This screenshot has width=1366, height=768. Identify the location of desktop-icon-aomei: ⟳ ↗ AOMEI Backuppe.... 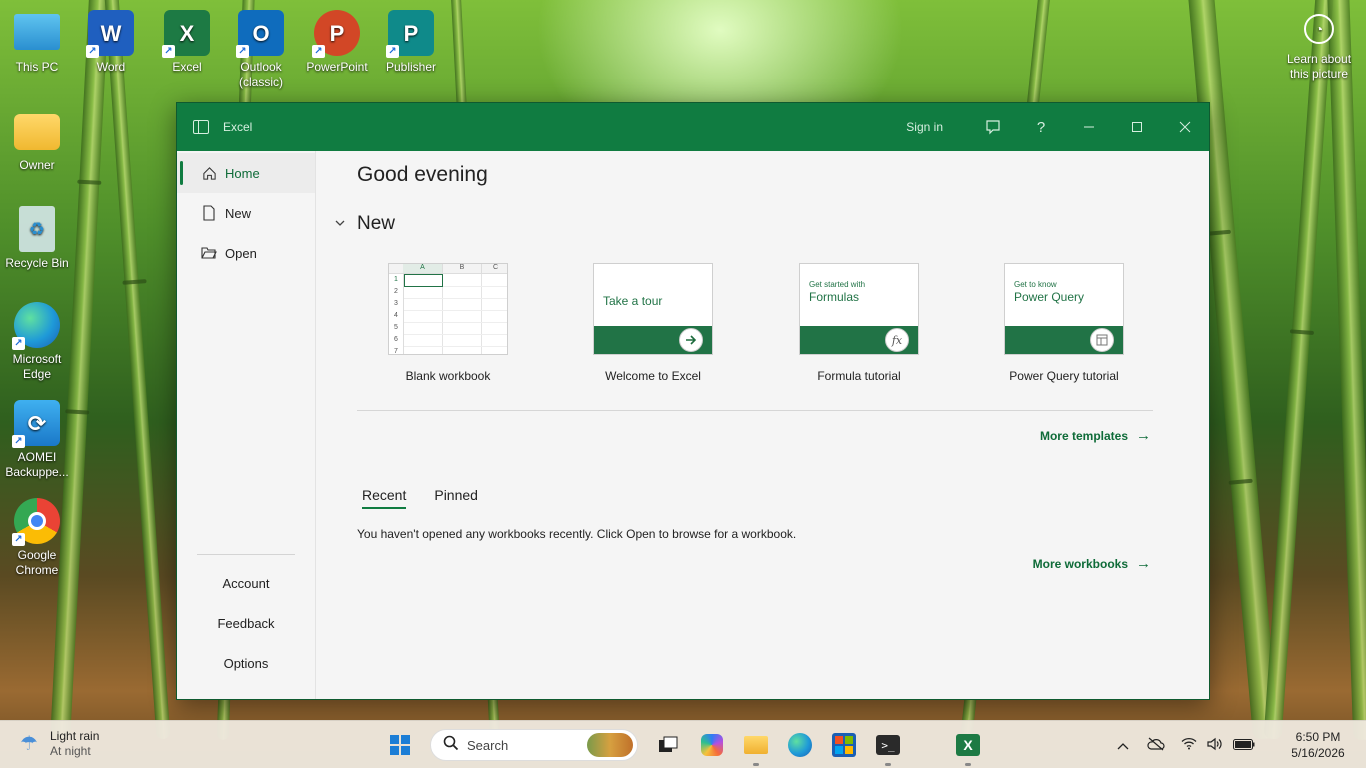
(37, 440).